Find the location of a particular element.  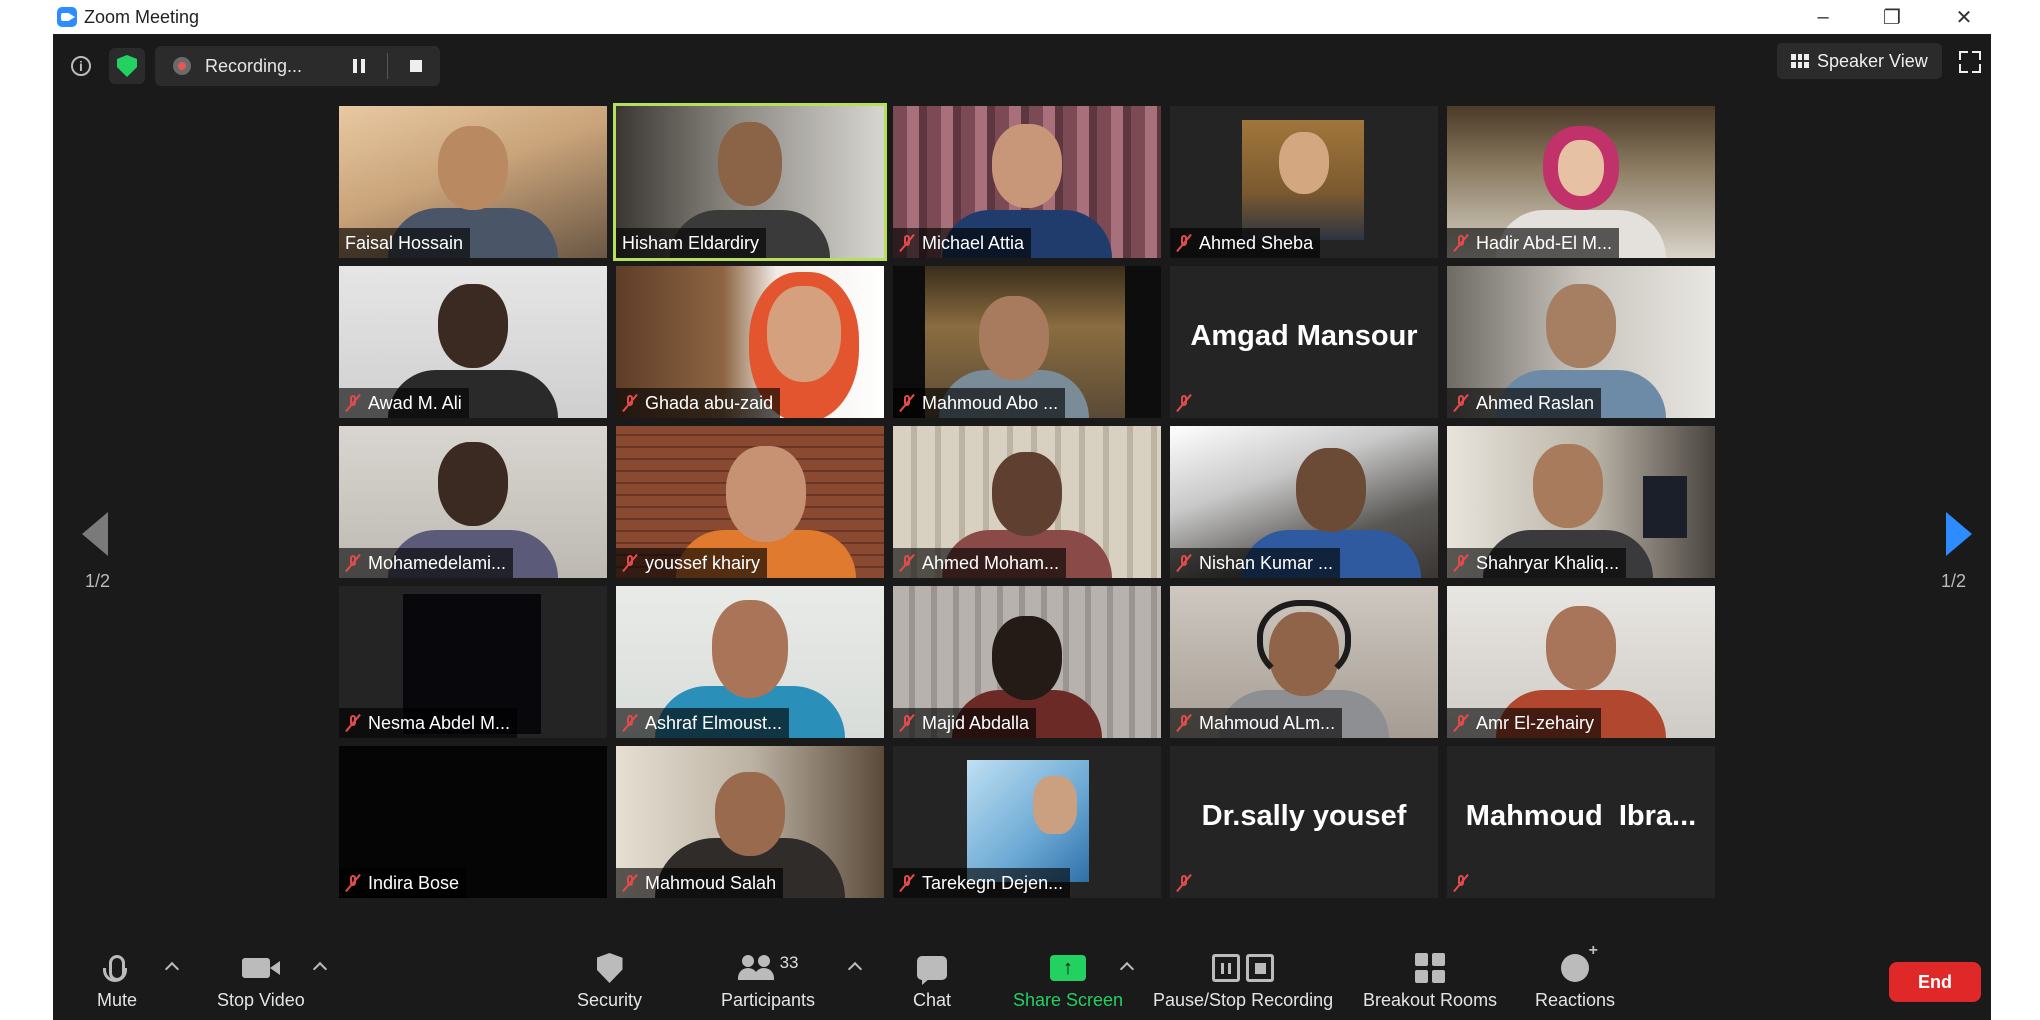

participant-tile: Michael Attia is located at coordinates (1027, 182).